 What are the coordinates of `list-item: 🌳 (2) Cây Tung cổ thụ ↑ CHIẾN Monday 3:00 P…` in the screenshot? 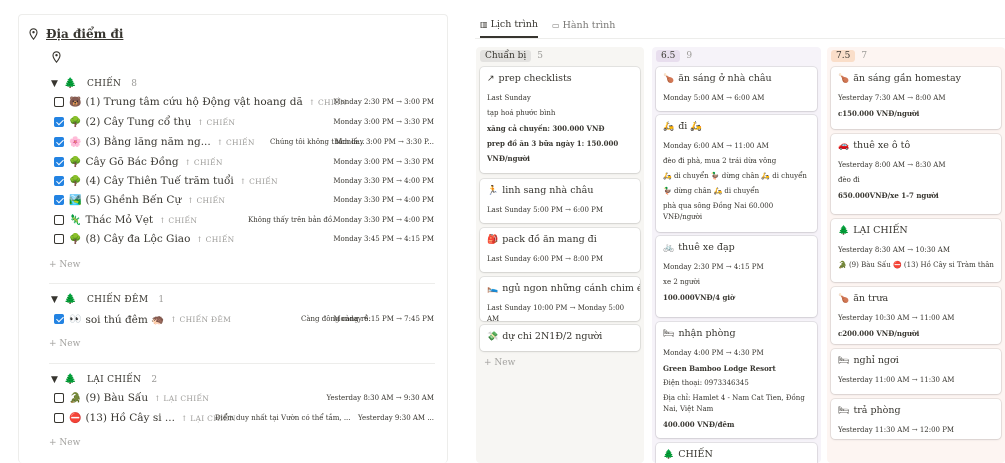 It's located at (244, 122).